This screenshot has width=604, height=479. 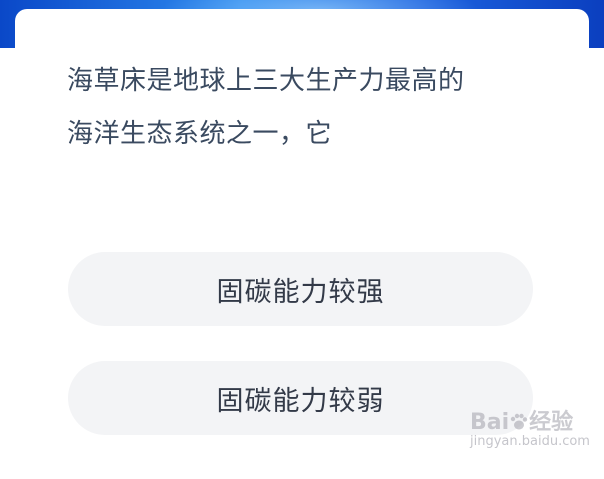 What do you see at coordinates (519, 421) in the screenshot?
I see `paw-icon` at bounding box center [519, 421].